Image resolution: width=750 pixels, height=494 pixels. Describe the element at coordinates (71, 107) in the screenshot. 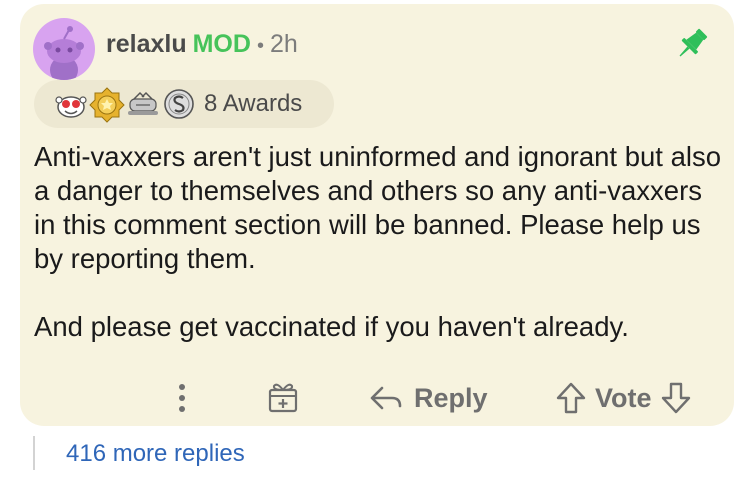

I see `award-wholesome-icon` at that location.